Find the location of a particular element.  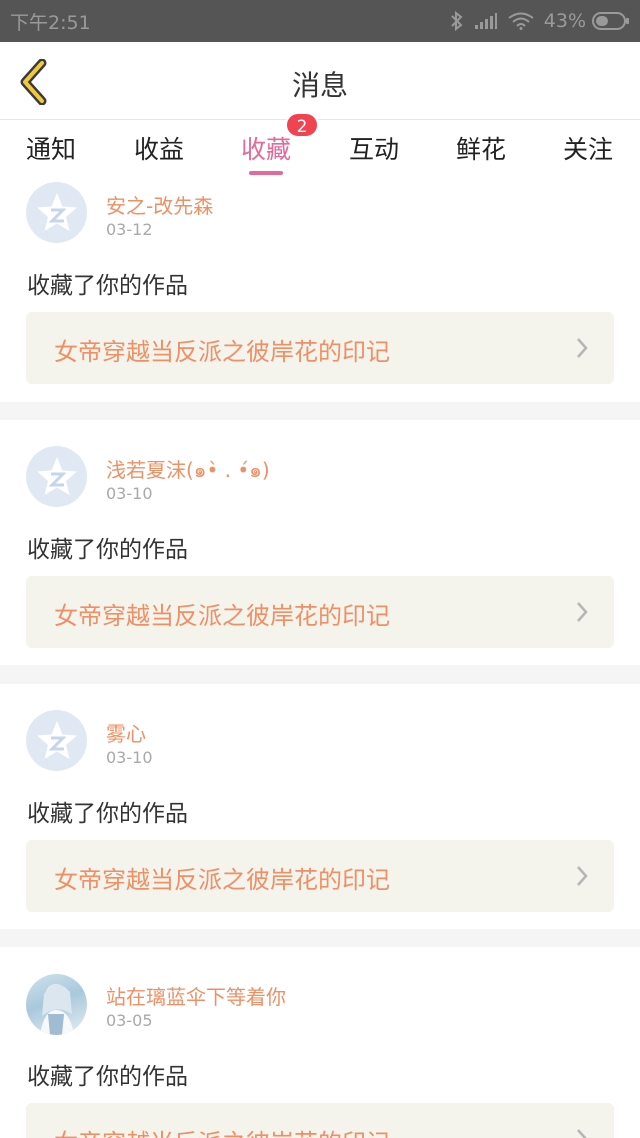

notification-date: 03-12 is located at coordinates (129, 229).